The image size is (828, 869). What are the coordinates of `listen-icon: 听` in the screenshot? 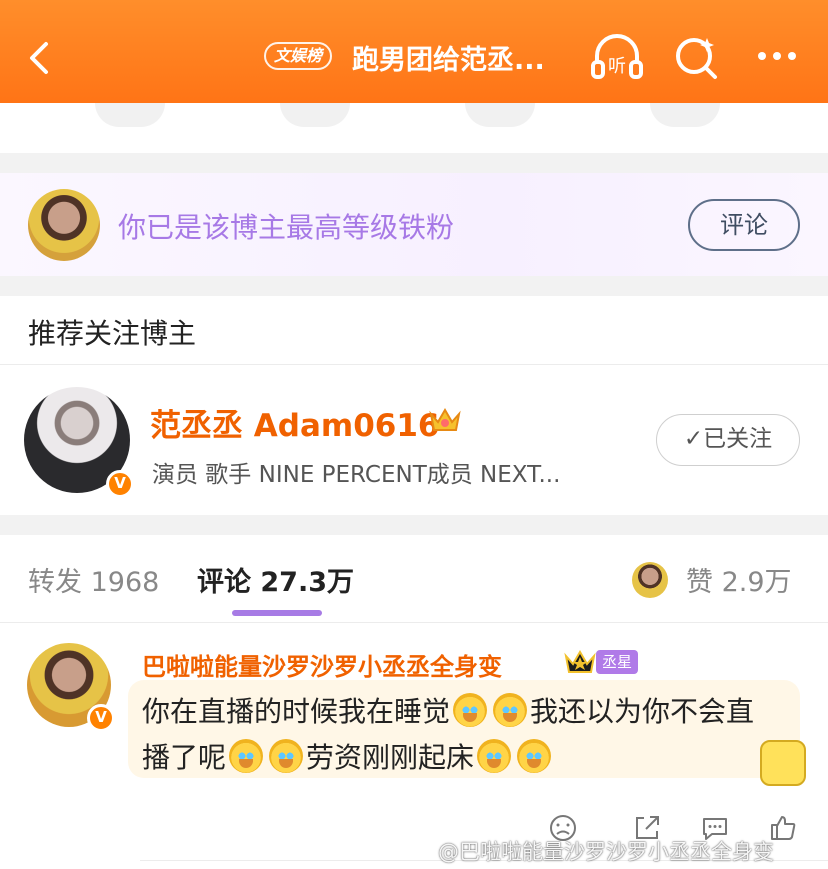 It's located at (617, 58).